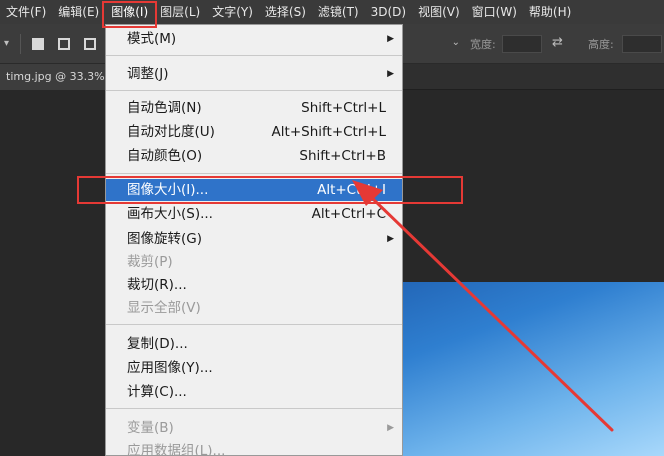 The width and height of the screenshot is (664, 456). Describe the element at coordinates (180, 12) in the screenshot. I see `menu-layer: 图层(L)` at that location.